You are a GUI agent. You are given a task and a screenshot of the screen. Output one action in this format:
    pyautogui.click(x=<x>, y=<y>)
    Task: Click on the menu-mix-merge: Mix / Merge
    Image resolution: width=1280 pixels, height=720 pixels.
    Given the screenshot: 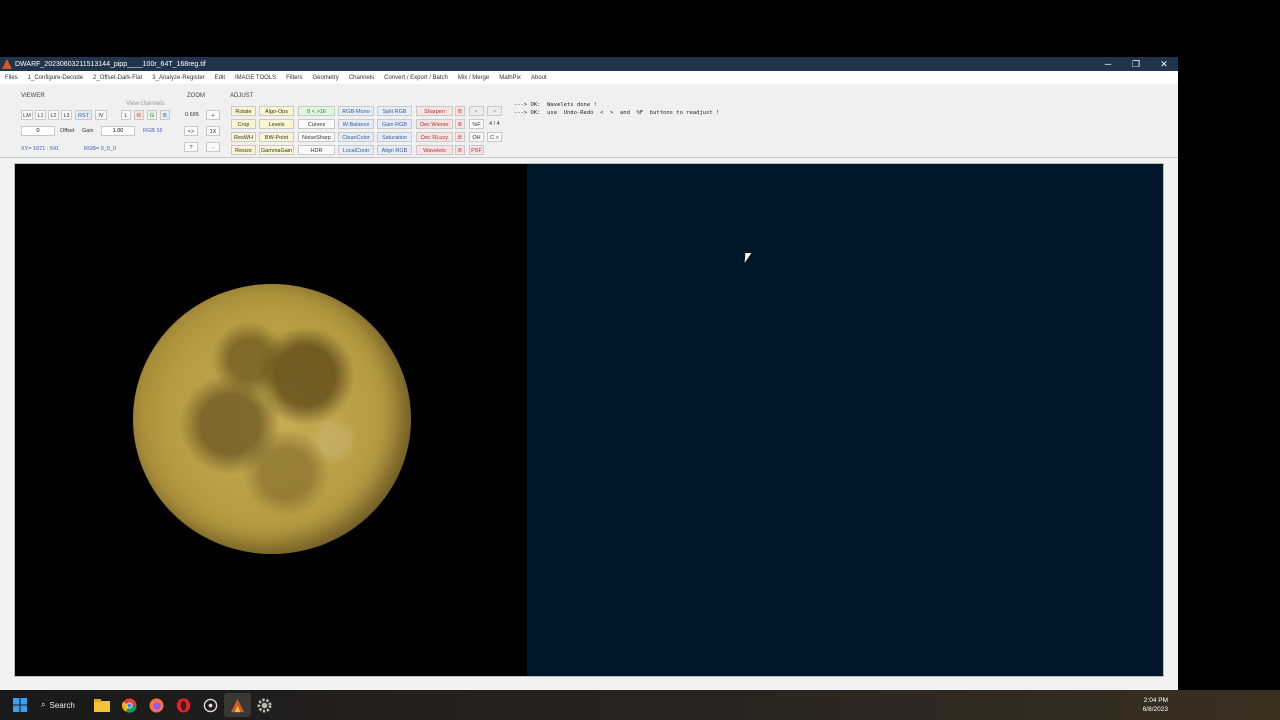 What is the action you would take?
    pyautogui.click(x=473, y=78)
    